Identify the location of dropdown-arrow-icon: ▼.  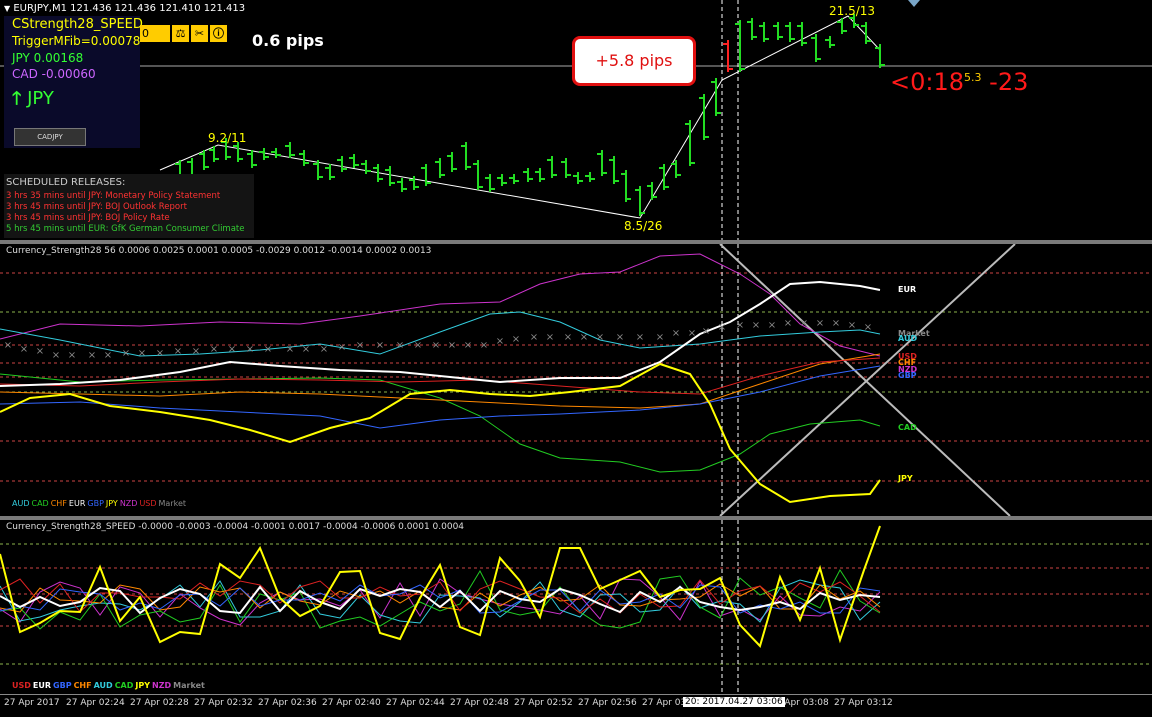
(7, 8).